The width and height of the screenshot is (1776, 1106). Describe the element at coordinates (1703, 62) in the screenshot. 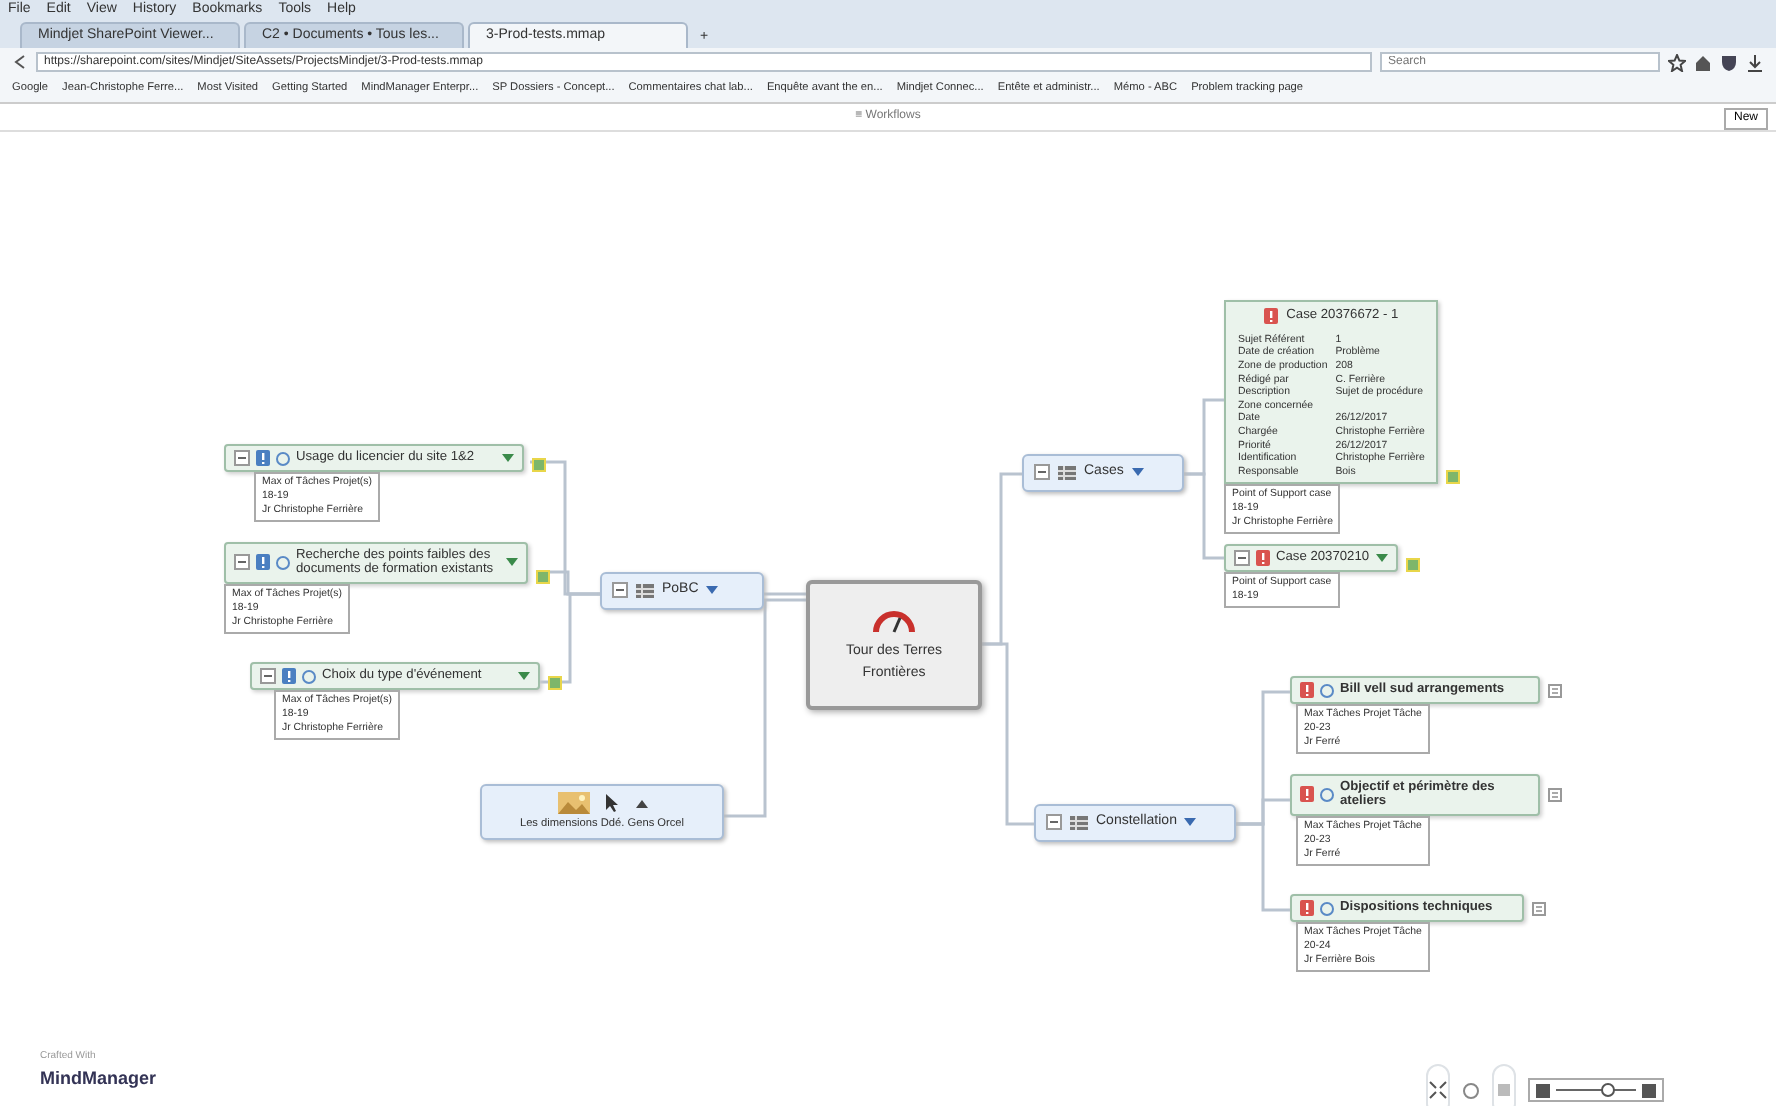

I see `home-icon` at that location.